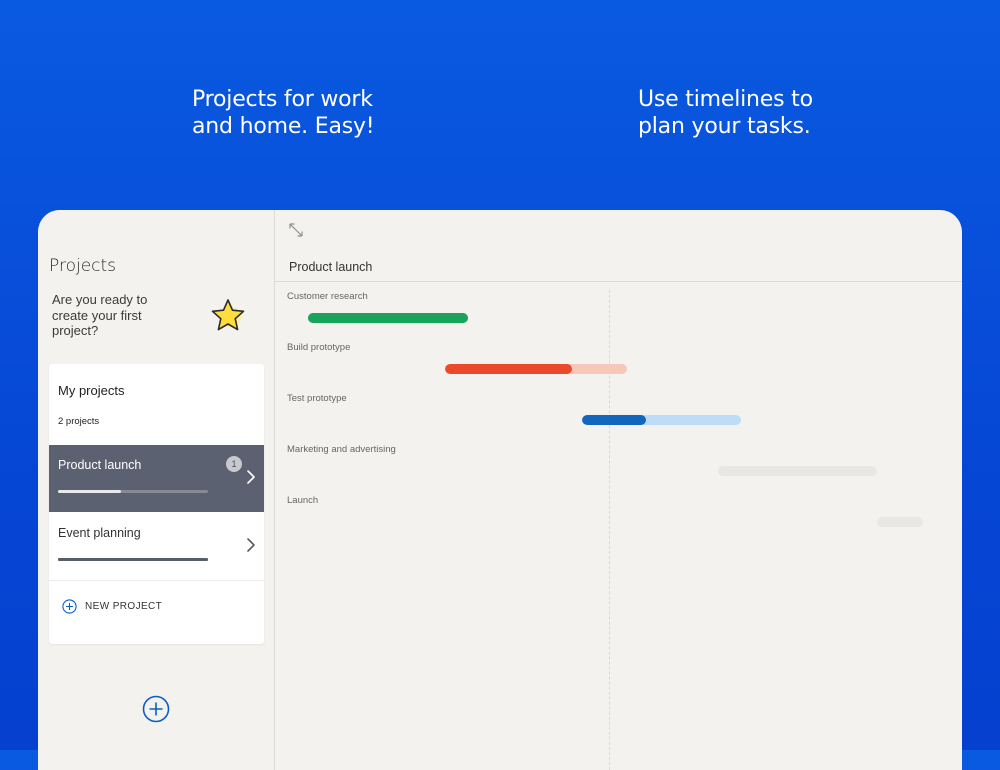  Describe the element at coordinates (725, 113) in the screenshot. I see `headline-right: Use timelines to plan your tasks.` at that location.